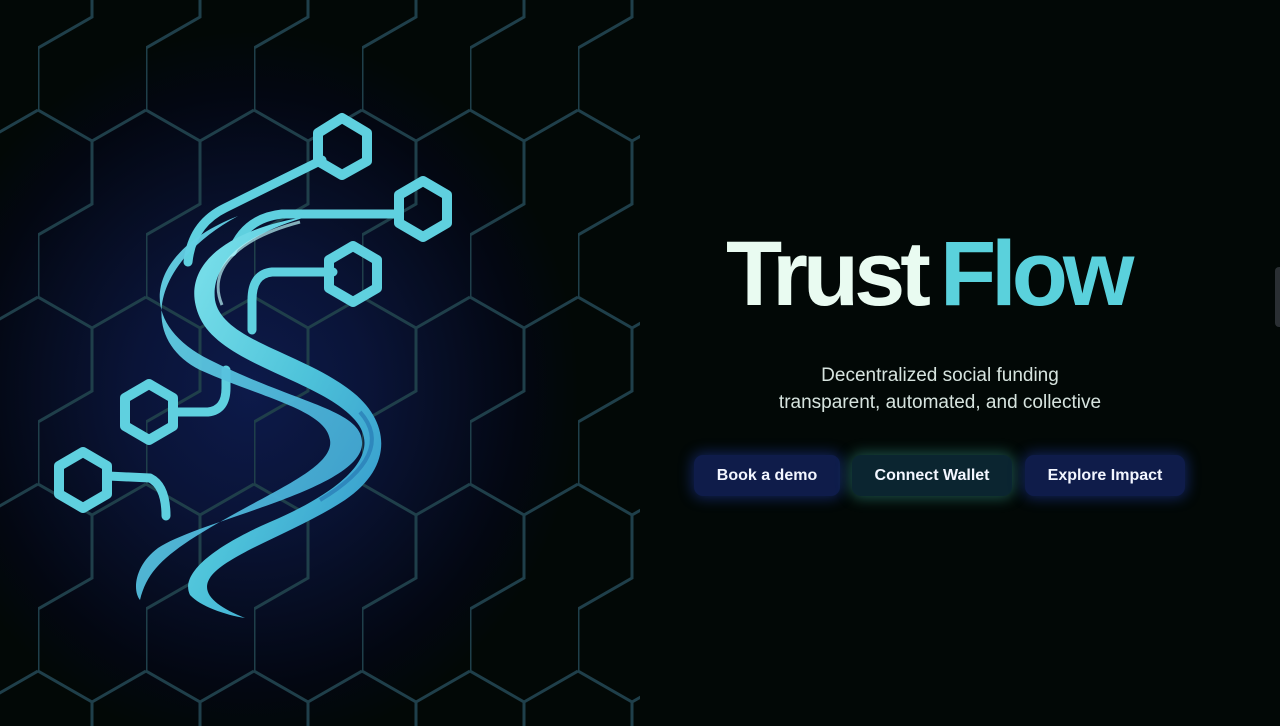 The width and height of the screenshot is (1280, 726). What do you see at coordinates (1105, 475) in the screenshot?
I see `explore-impact-button: Explore Impact` at bounding box center [1105, 475].